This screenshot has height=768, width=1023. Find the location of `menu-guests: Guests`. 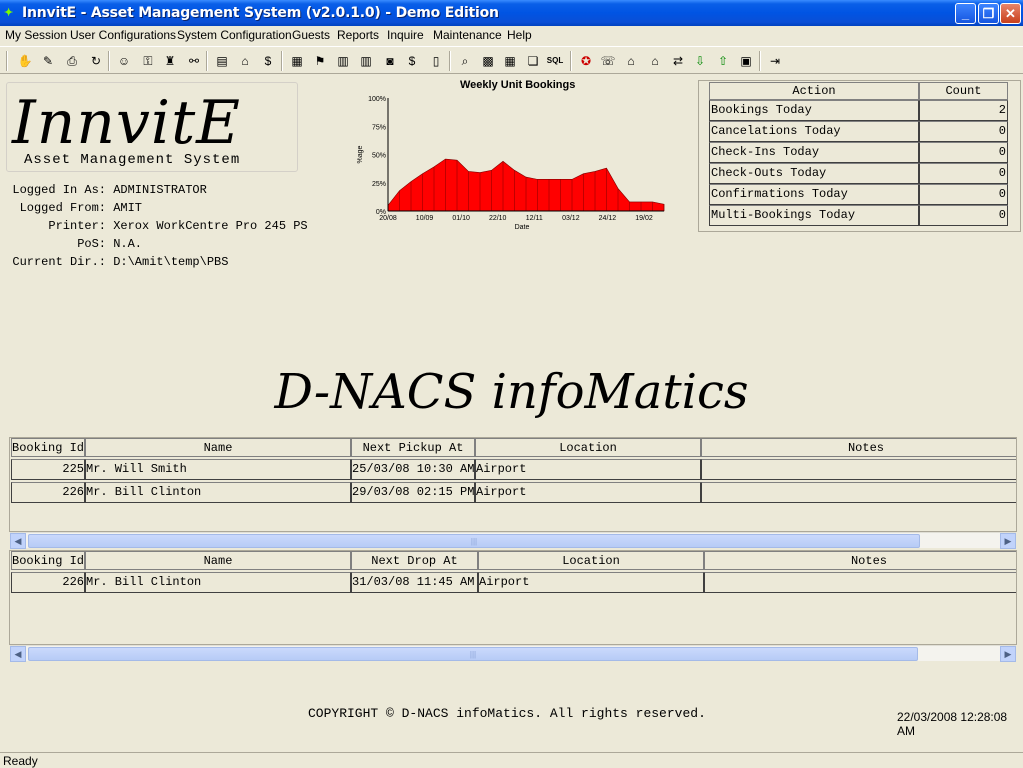

menu-guests: Guests is located at coordinates (311, 35).